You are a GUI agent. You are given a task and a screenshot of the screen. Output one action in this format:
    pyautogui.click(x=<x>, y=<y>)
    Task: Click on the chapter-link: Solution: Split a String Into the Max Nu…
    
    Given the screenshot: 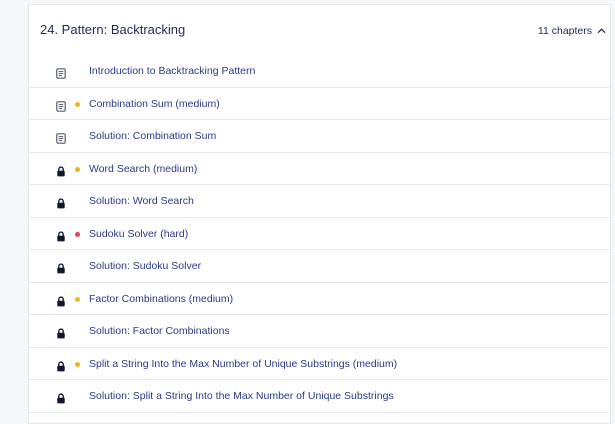 What is the action you would take?
    pyautogui.click(x=241, y=396)
    